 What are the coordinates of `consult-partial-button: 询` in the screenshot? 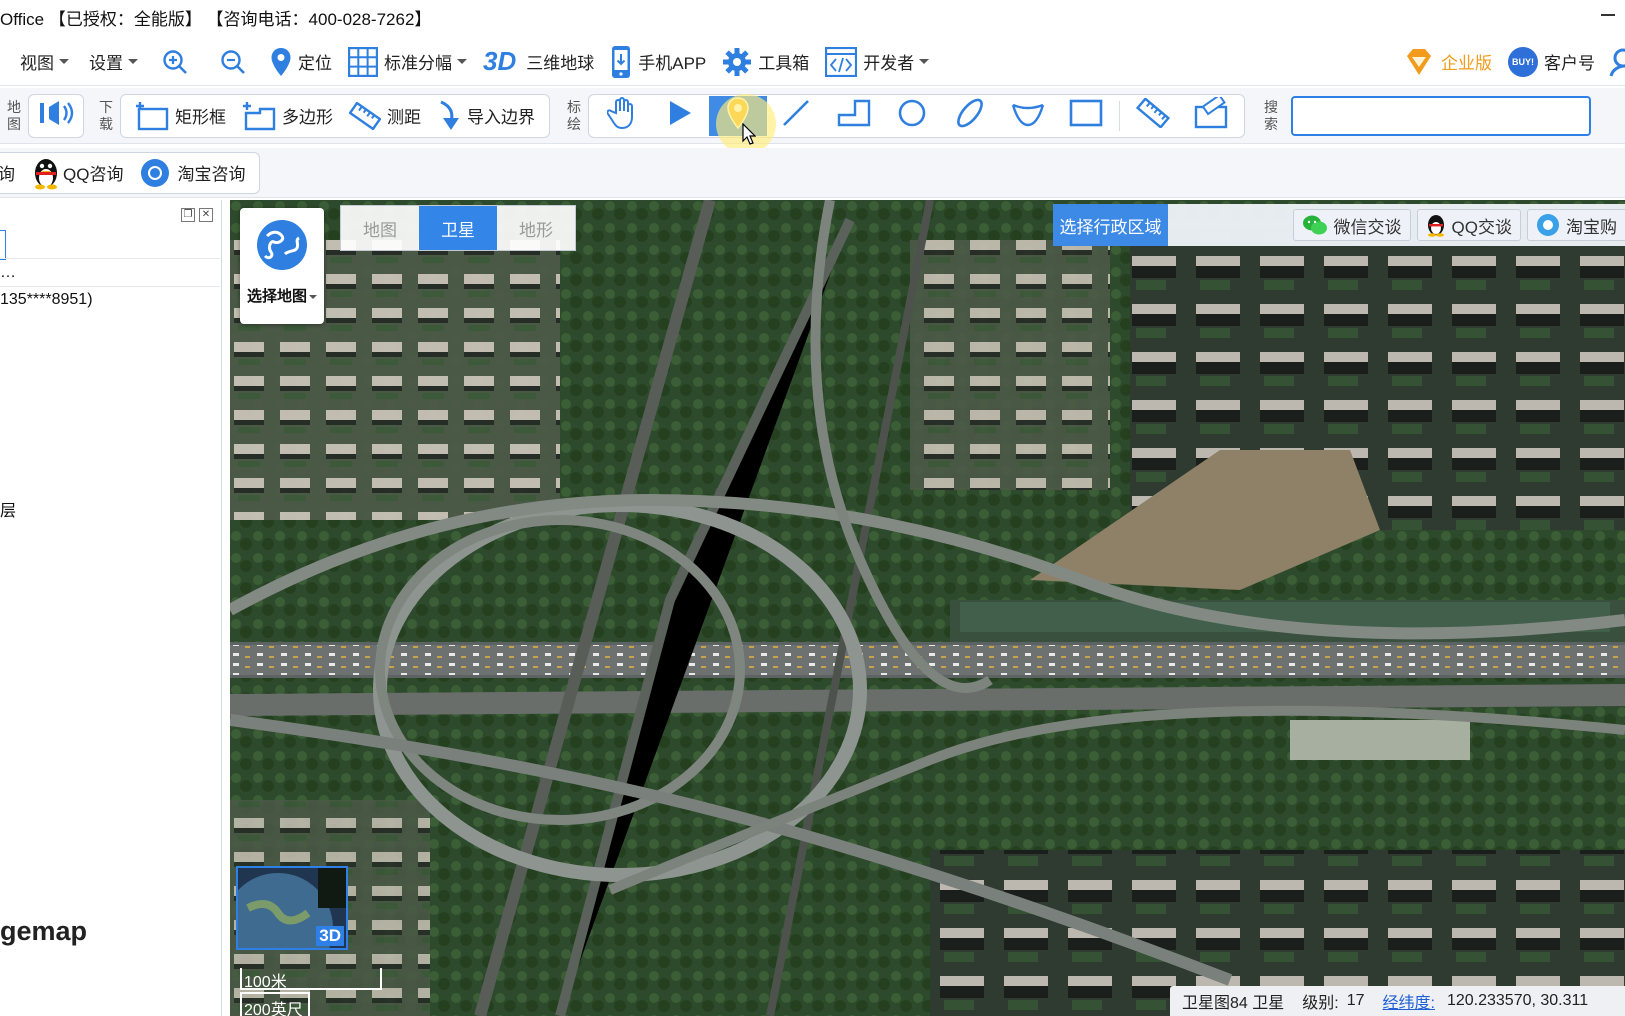 It's located at (11, 173).